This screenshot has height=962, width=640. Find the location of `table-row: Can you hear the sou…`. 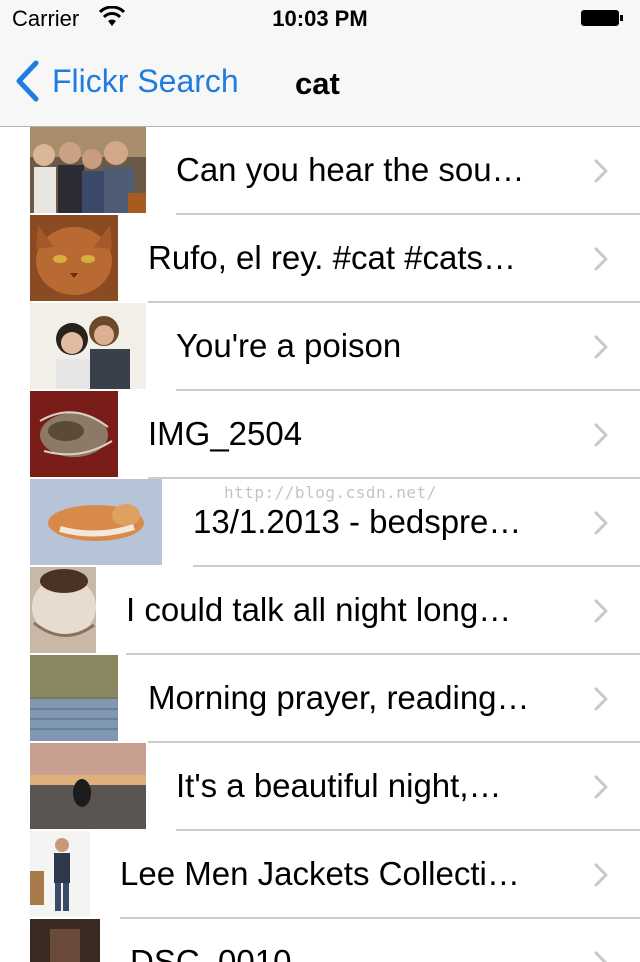

table-row: Can you hear the sou… is located at coordinates (320, 171).